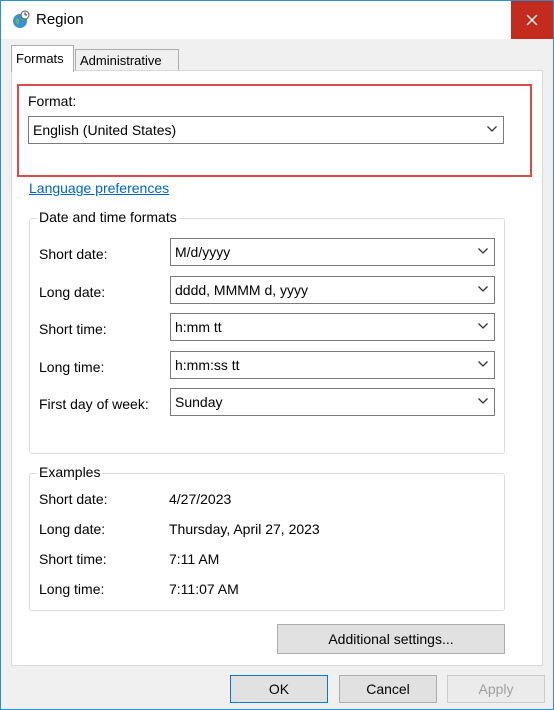 The image size is (554, 710). What do you see at coordinates (52, 101) in the screenshot?
I see `format-label: Format:` at bounding box center [52, 101].